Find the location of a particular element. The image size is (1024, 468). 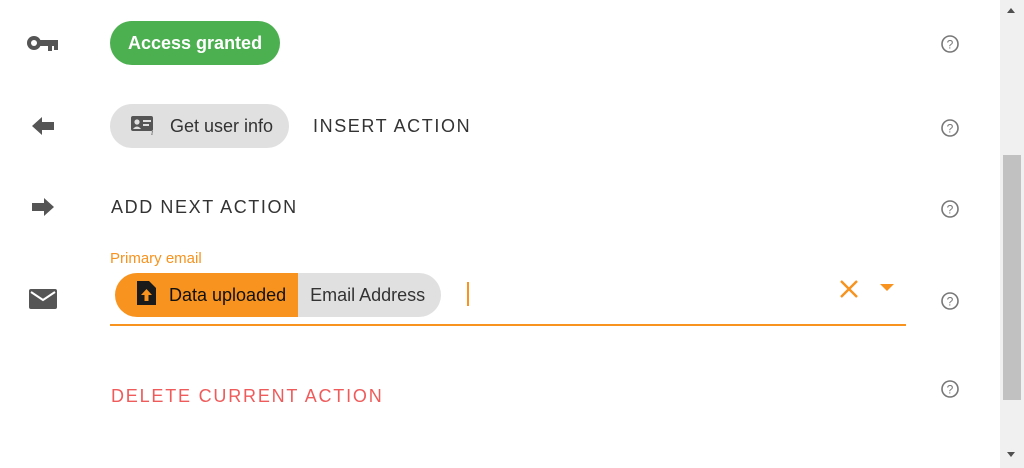

delete-current-action-button: DELETE CURRENT ACTION is located at coordinates (247, 396).